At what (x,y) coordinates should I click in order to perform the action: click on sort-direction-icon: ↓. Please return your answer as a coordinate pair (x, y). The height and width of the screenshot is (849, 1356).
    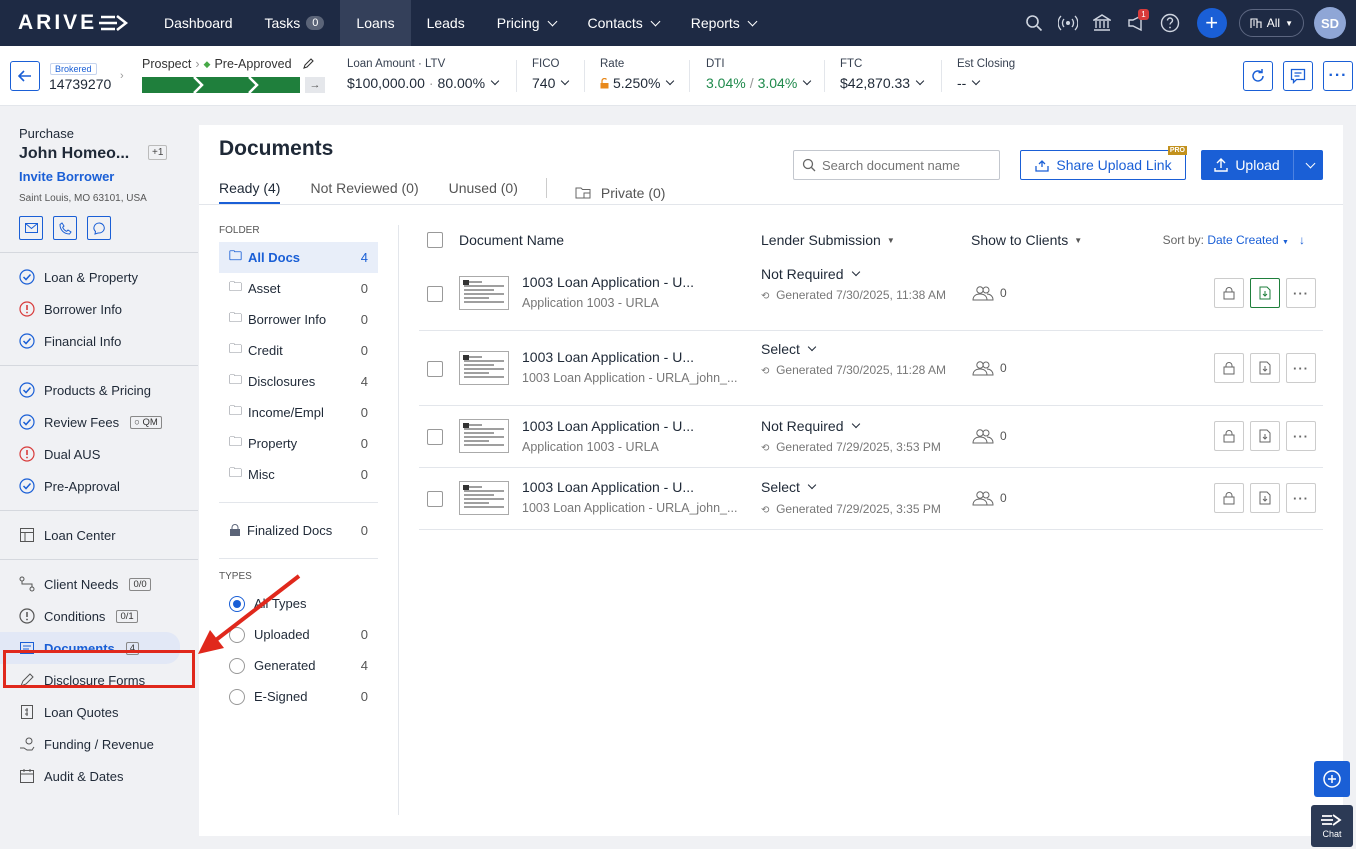
    Looking at the image, I should click on (1302, 240).